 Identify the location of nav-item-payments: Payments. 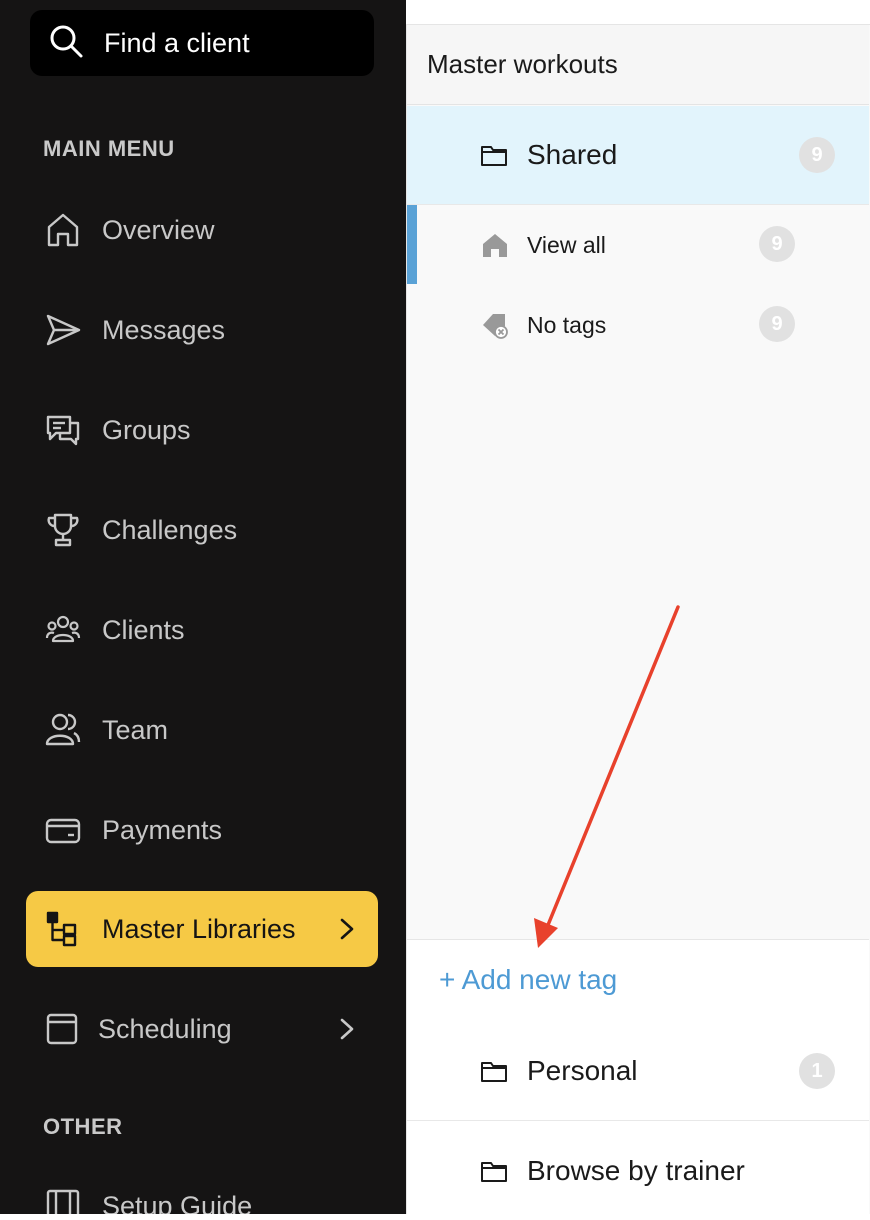
(202, 830).